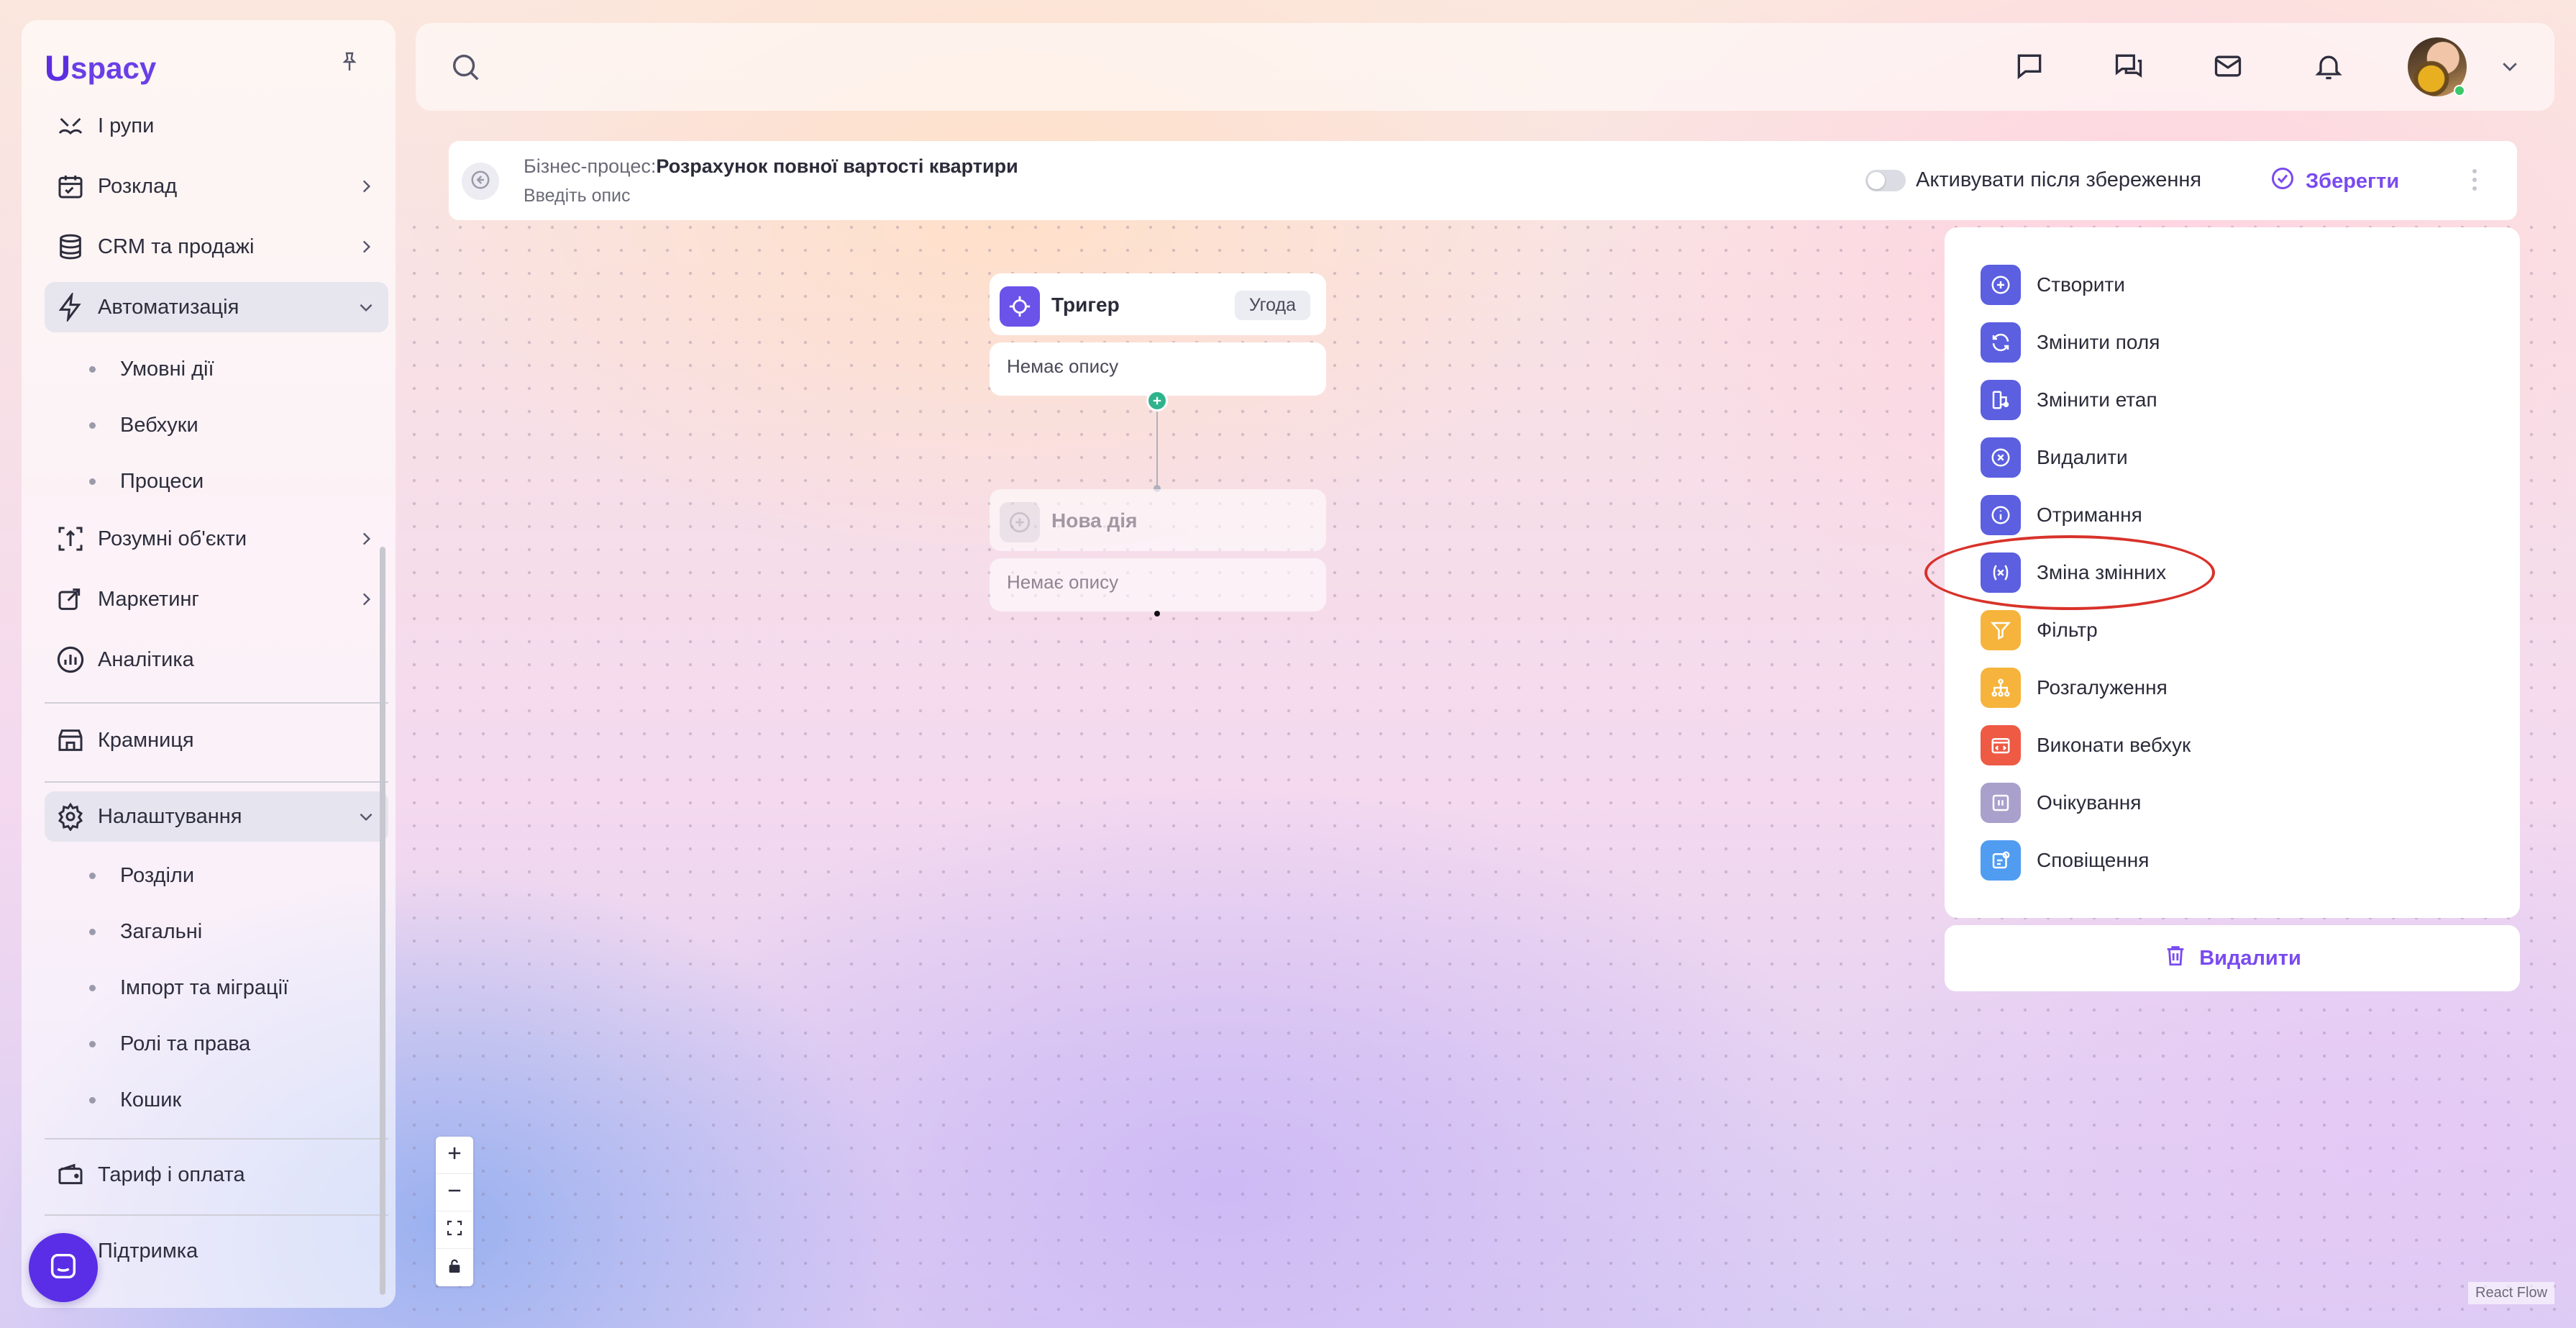 The image size is (2576, 1328). What do you see at coordinates (216, 660) in the screenshot?
I see `sidebar-item-analytics: Аналітика` at bounding box center [216, 660].